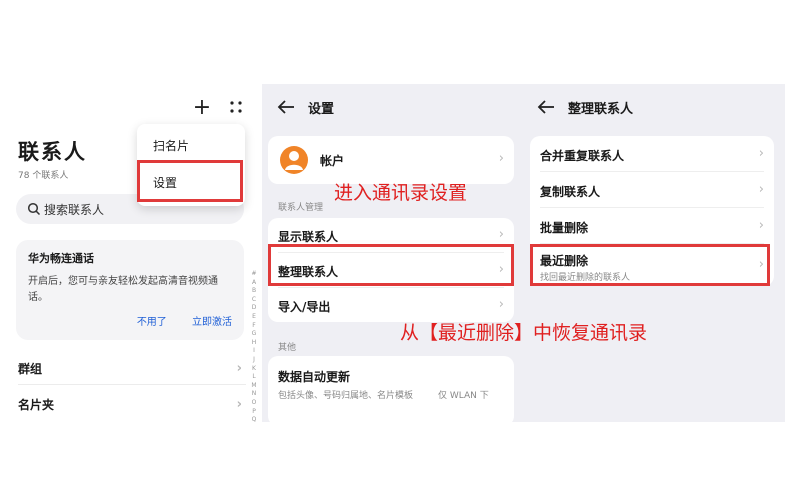 Image resolution: width=785 pixels, height=500 pixels. What do you see at coordinates (463, 396) in the screenshot?
I see `auto-update-value: 仅 WLAN 下` at bounding box center [463, 396].